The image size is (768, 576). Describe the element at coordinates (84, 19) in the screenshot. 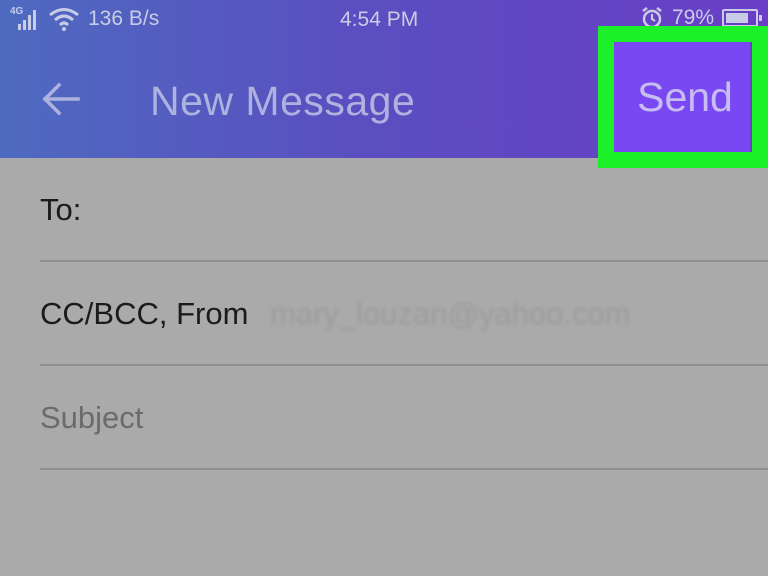

I see `status-left: 4G 136 B/s` at that location.